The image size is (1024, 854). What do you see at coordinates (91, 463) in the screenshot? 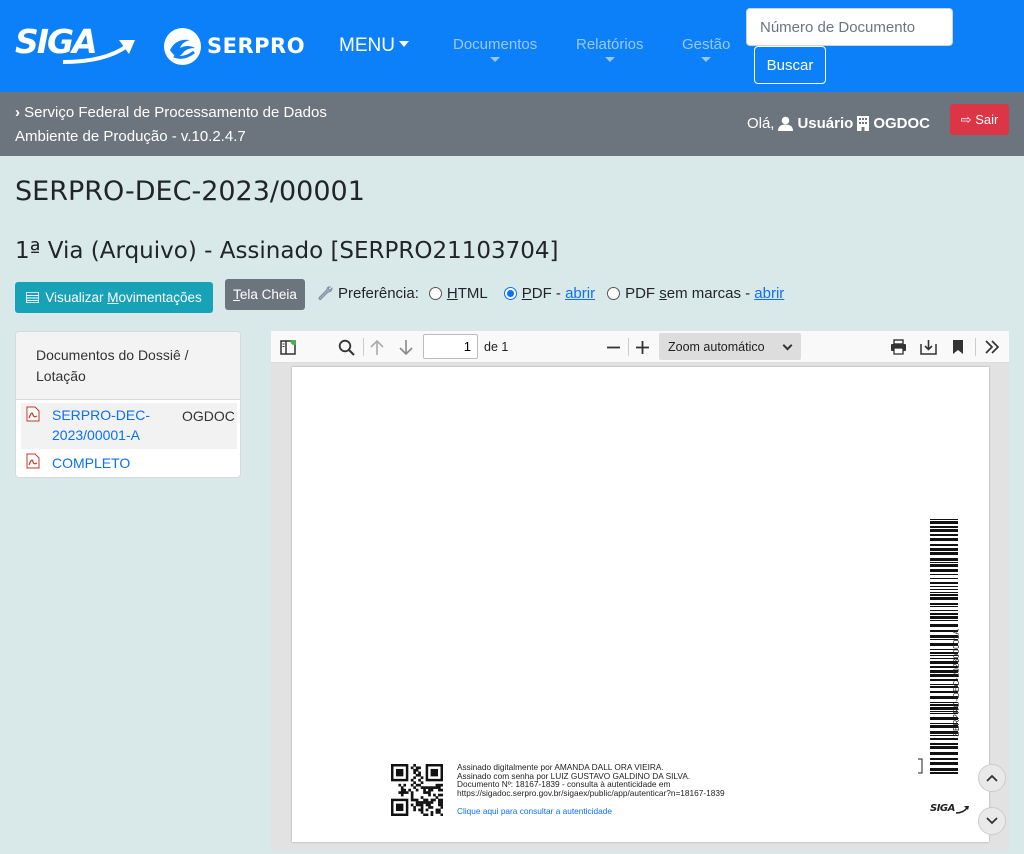
I see `dossie-complete-link: COMPLETO` at bounding box center [91, 463].